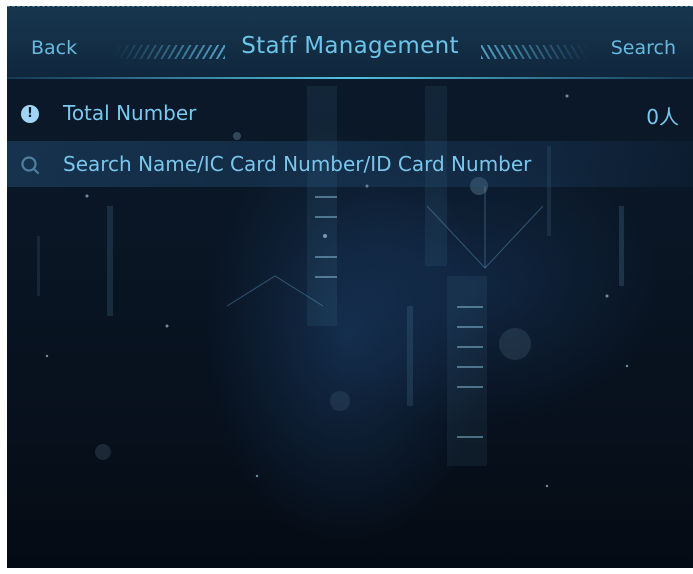  What do you see at coordinates (350, 112) in the screenshot?
I see `total-number-row: ! Total Number 0人` at bounding box center [350, 112].